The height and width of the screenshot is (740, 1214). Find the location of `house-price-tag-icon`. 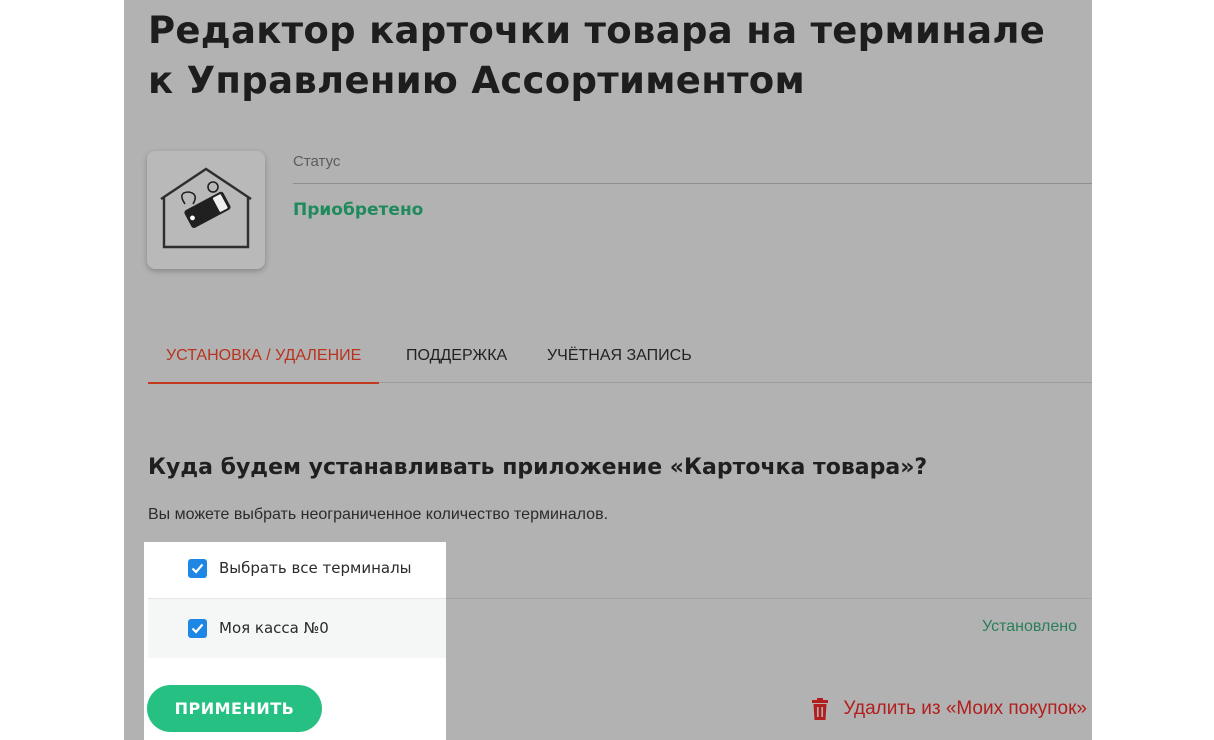

house-price-tag-icon is located at coordinates (206, 208).